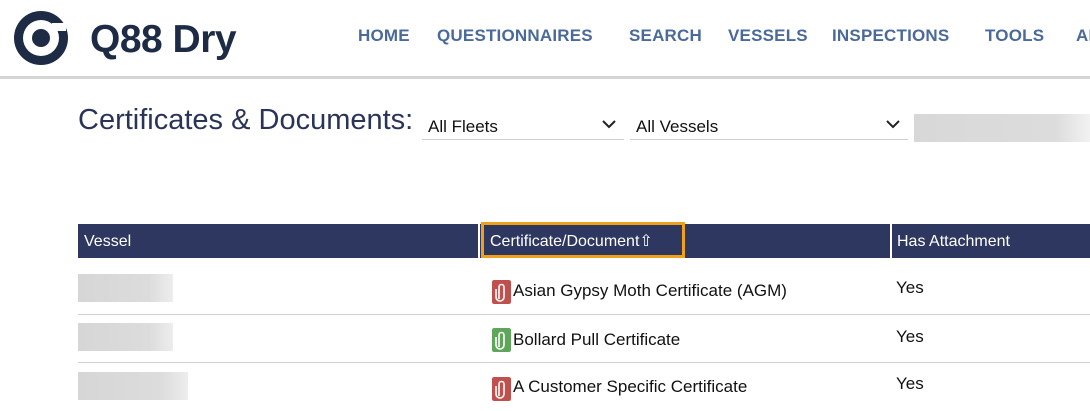 The image size is (1090, 411). Describe the element at coordinates (890, 36) in the screenshot. I see `nav-inspections: INSPECTIONS` at that location.